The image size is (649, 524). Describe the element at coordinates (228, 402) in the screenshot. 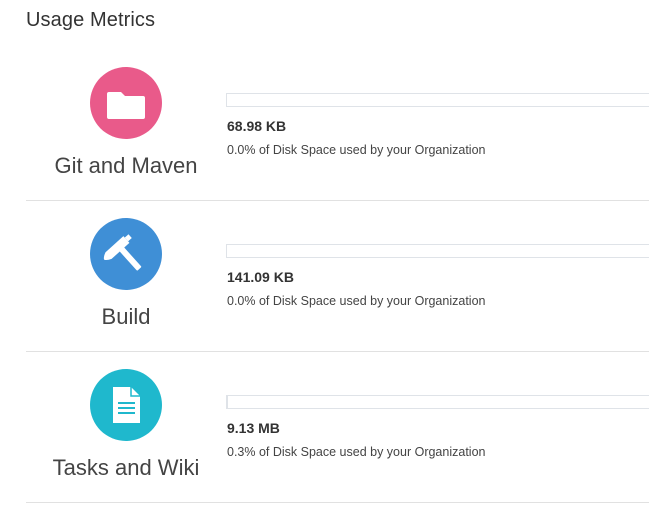

I see `progress-fill` at that location.